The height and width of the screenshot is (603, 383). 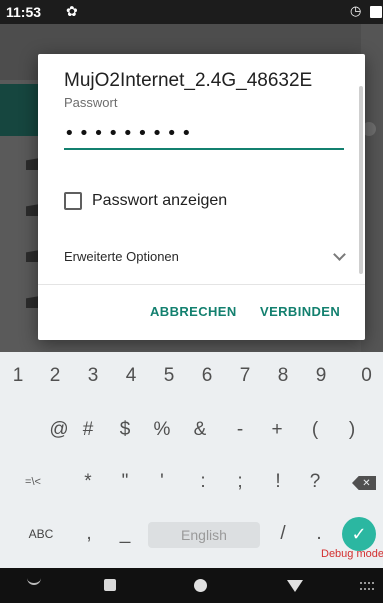 I want to click on abc-key: ABC, so click(x=41, y=534).